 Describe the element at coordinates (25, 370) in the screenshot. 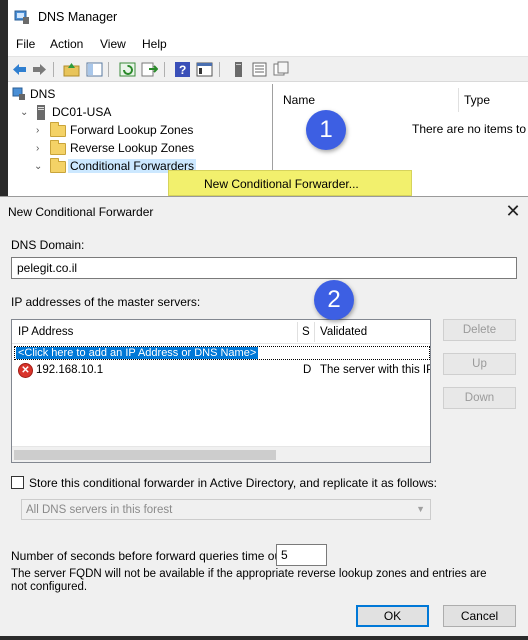

I see `error-icon: ✕` at that location.